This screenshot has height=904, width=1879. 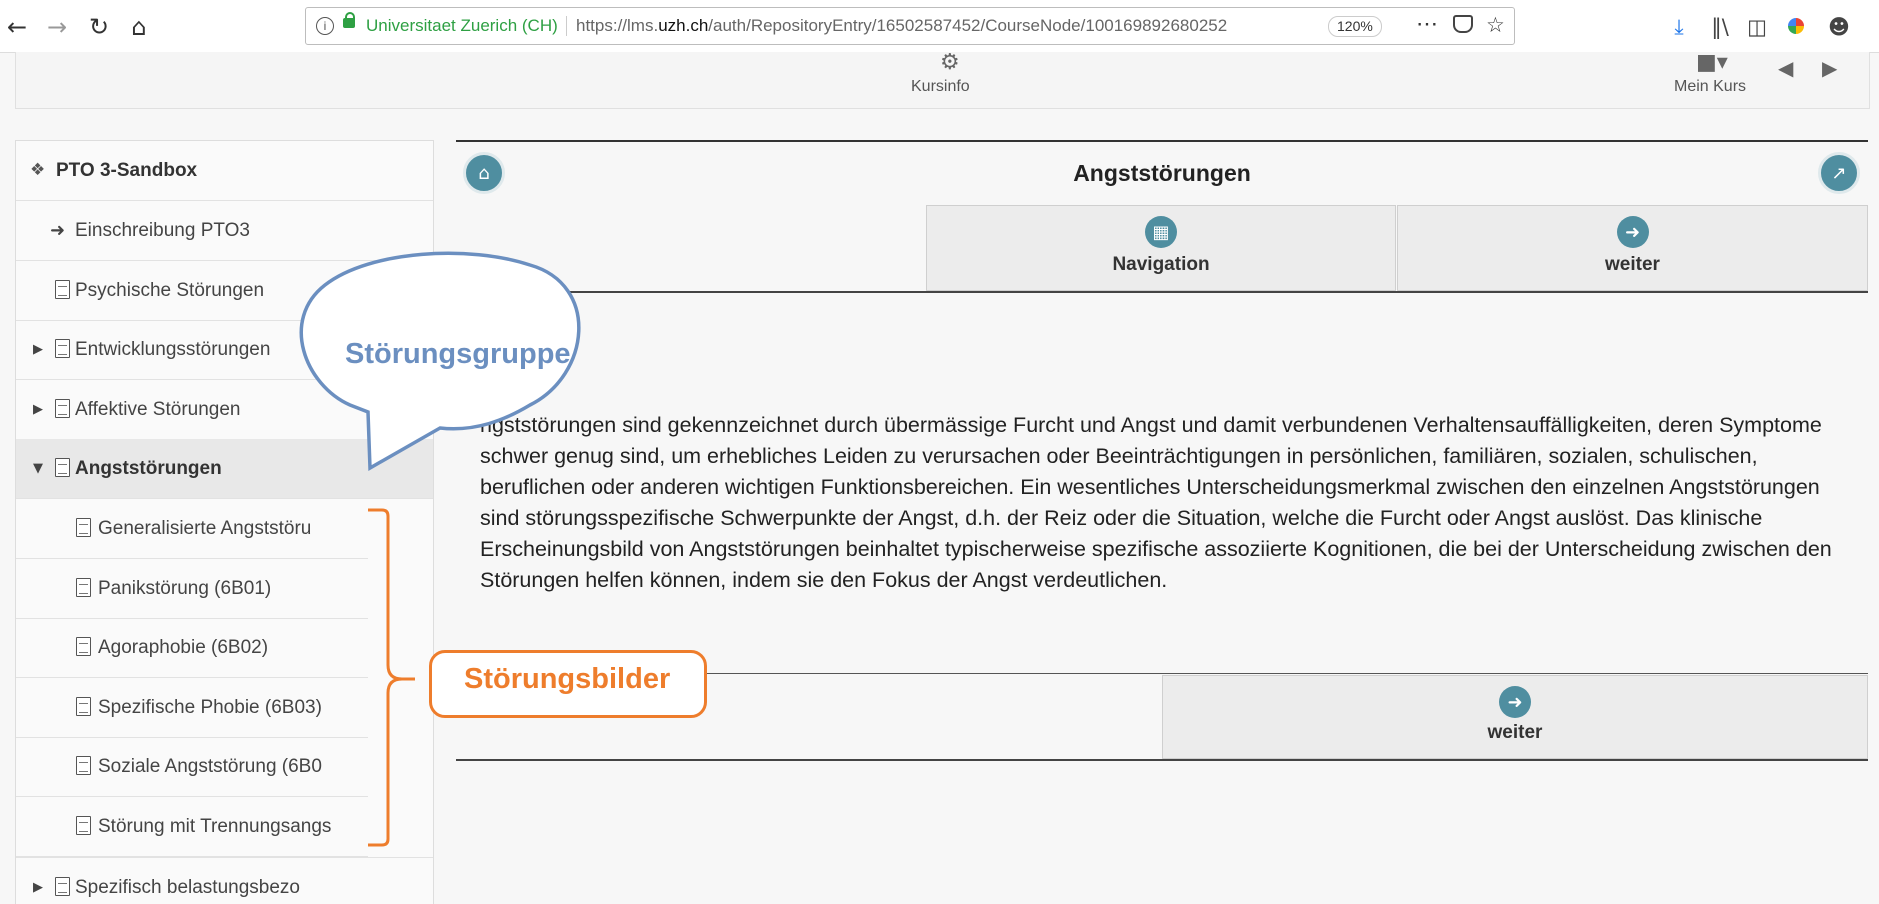 What do you see at coordinates (683, 25) in the screenshot?
I see `url-domain: uzh.ch` at bounding box center [683, 25].